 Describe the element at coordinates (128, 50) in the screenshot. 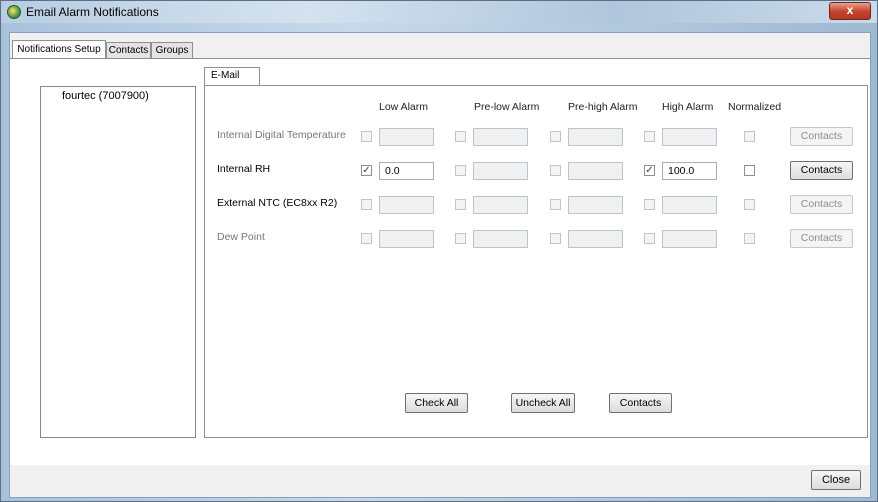

I see `tab-contacts: Contacts` at that location.